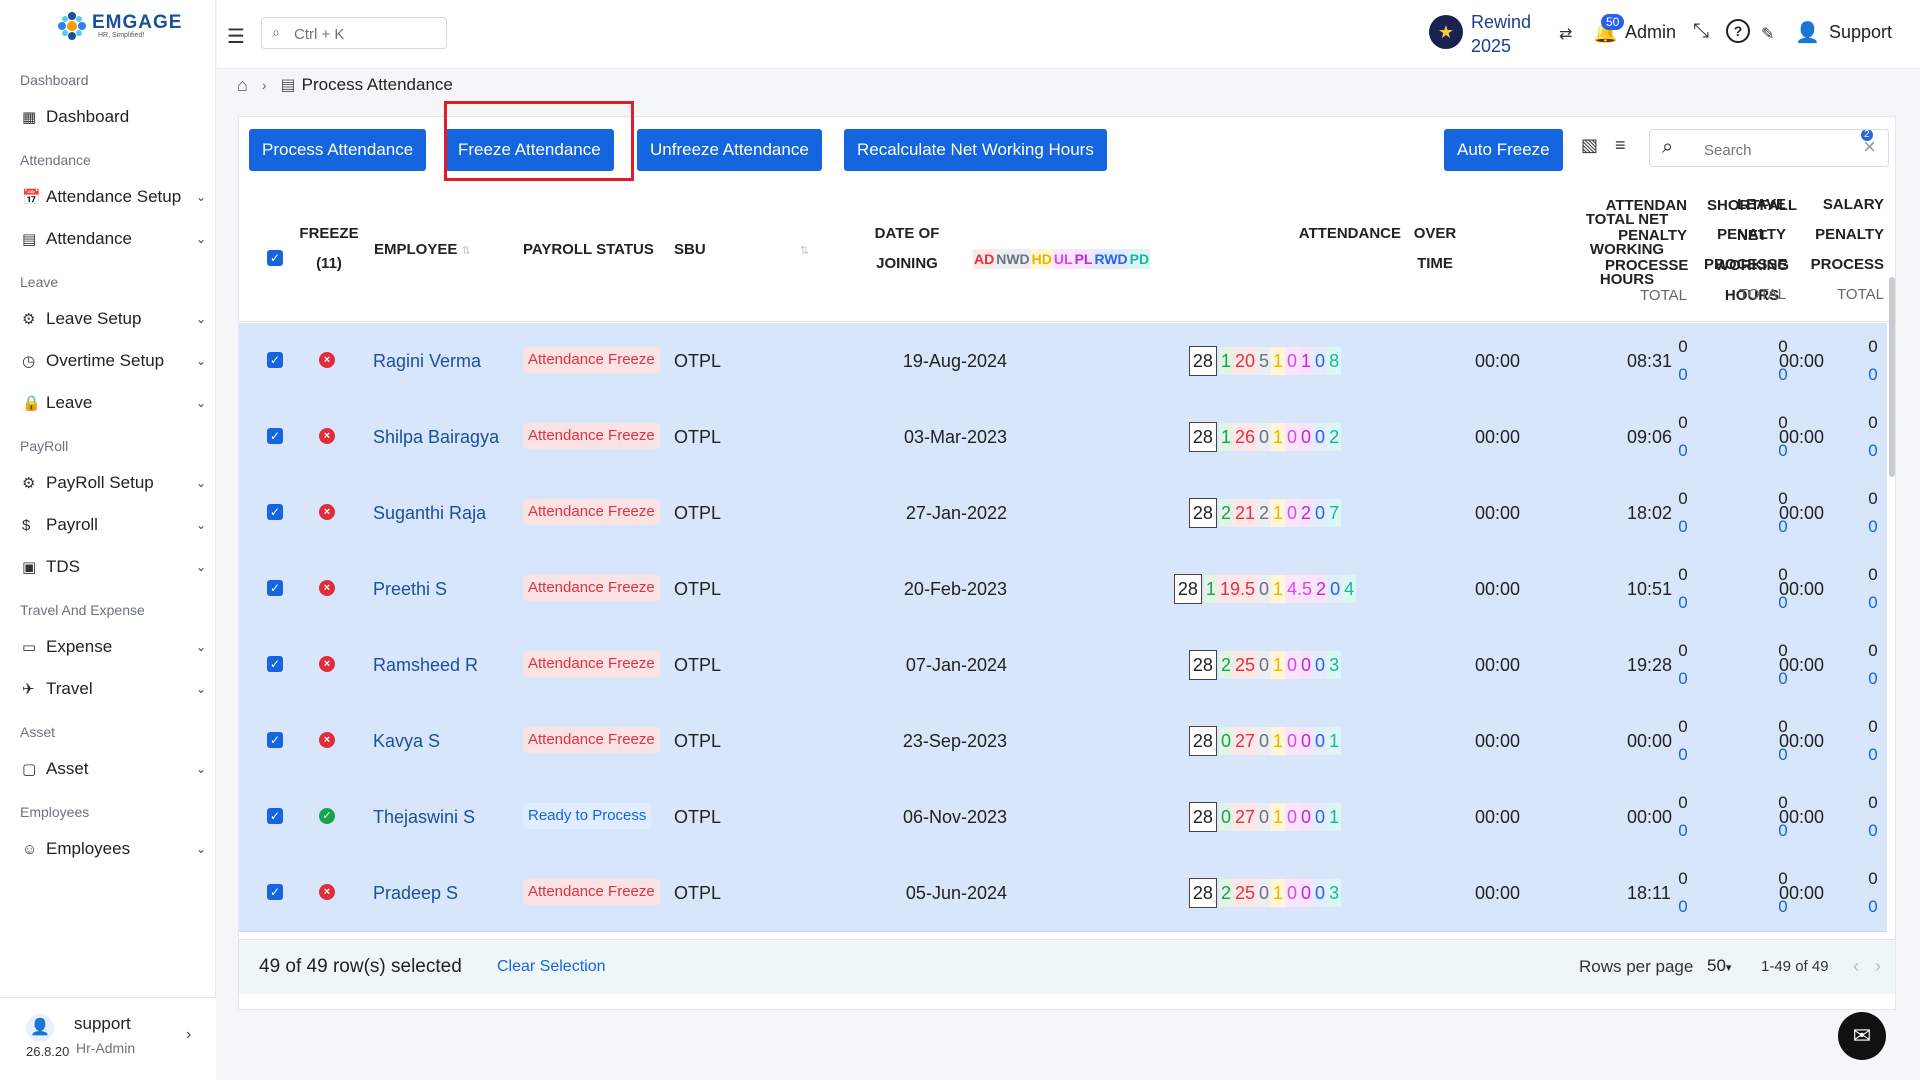 This screenshot has height=1080, width=1920. I want to click on auto-freeze-button: Auto Freeze, so click(1503, 150).